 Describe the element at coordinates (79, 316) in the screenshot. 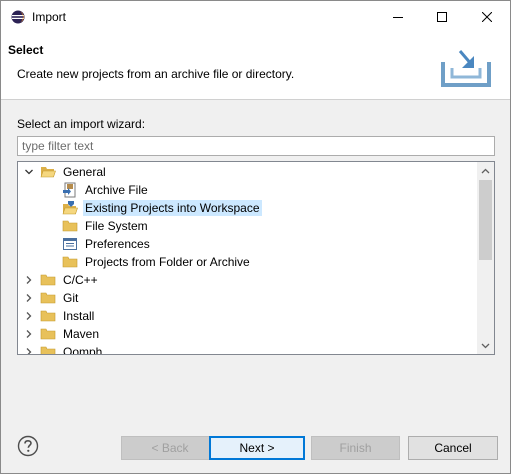

I see `tree-item-label: Install` at that location.